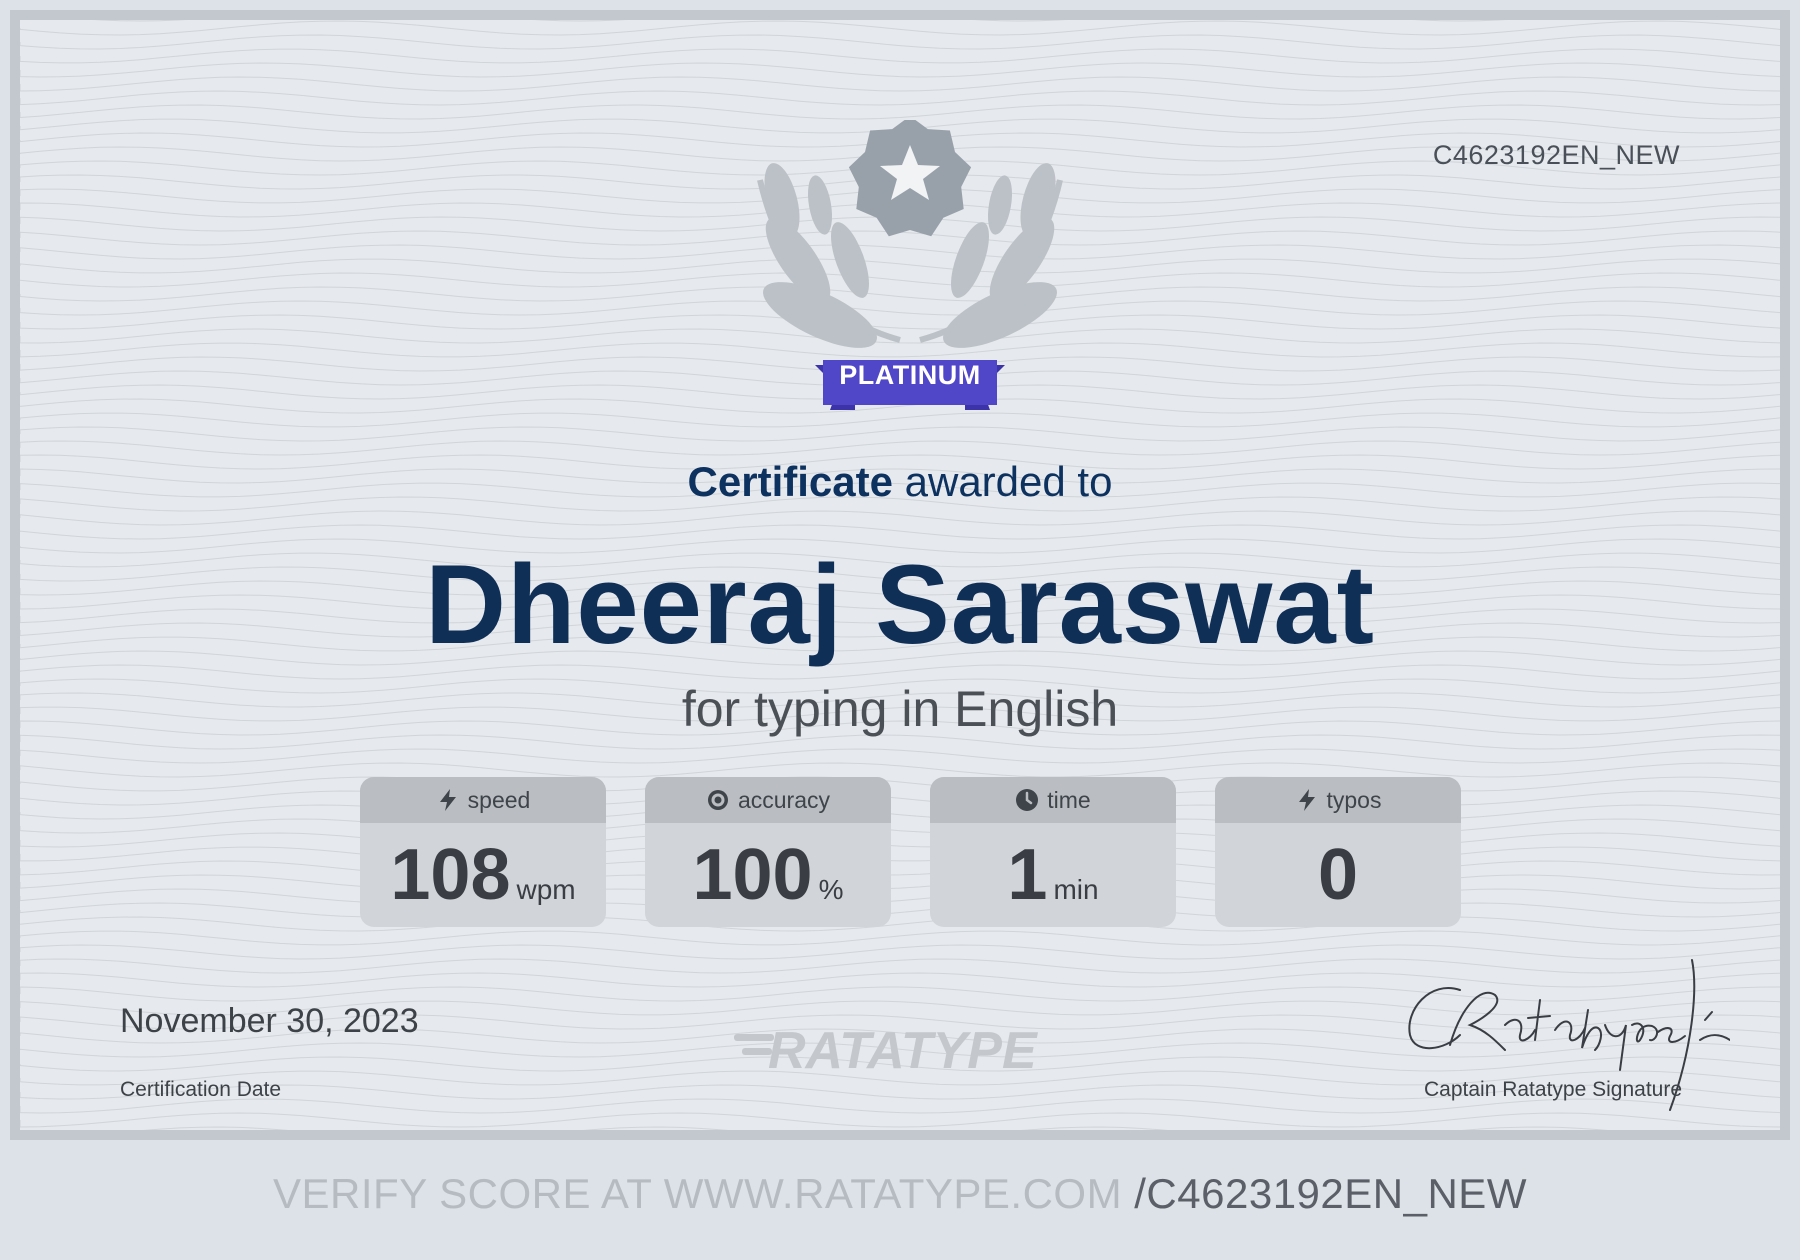 This screenshot has width=1800, height=1260. I want to click on clock-icon, so click(1027, 800).